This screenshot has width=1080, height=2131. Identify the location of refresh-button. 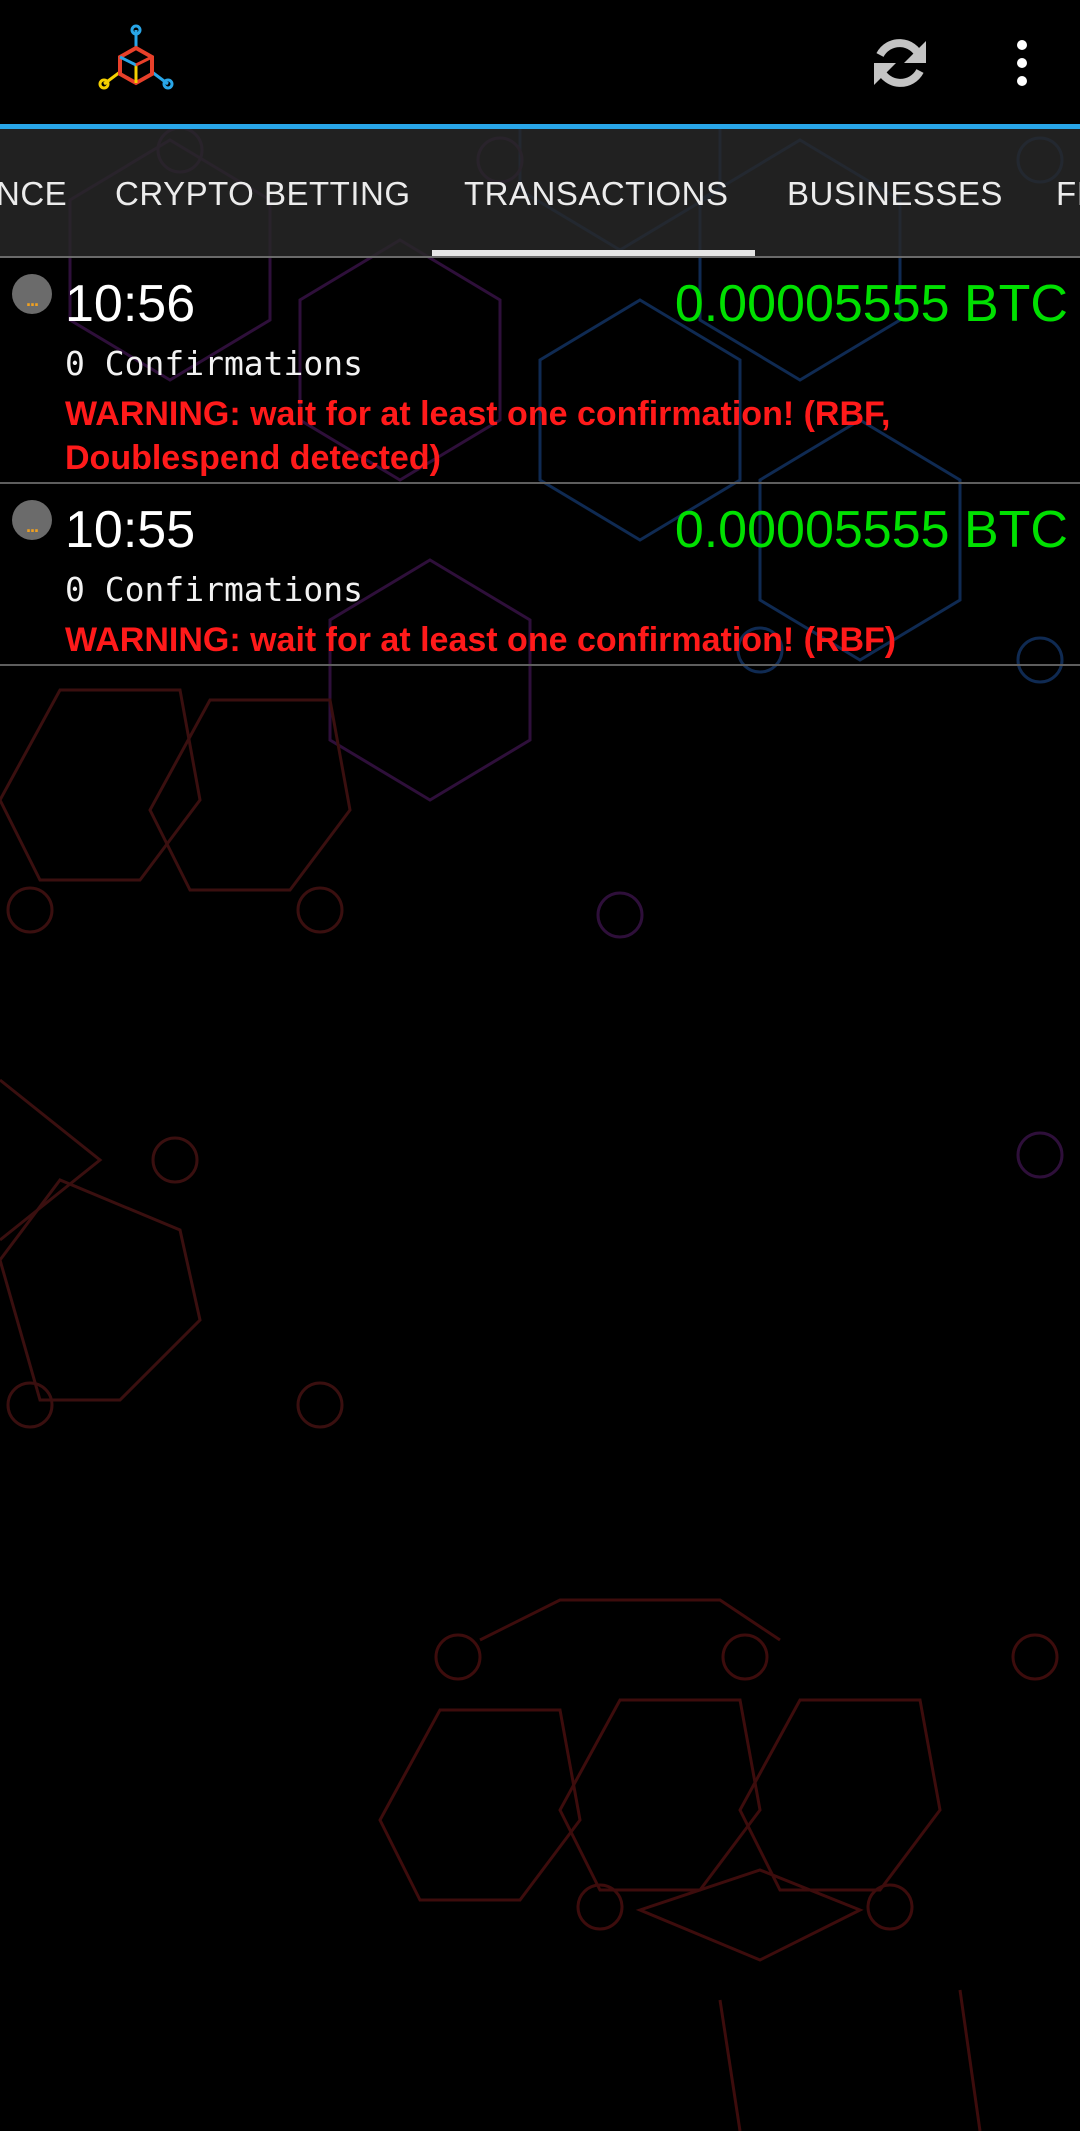
(900, 63).